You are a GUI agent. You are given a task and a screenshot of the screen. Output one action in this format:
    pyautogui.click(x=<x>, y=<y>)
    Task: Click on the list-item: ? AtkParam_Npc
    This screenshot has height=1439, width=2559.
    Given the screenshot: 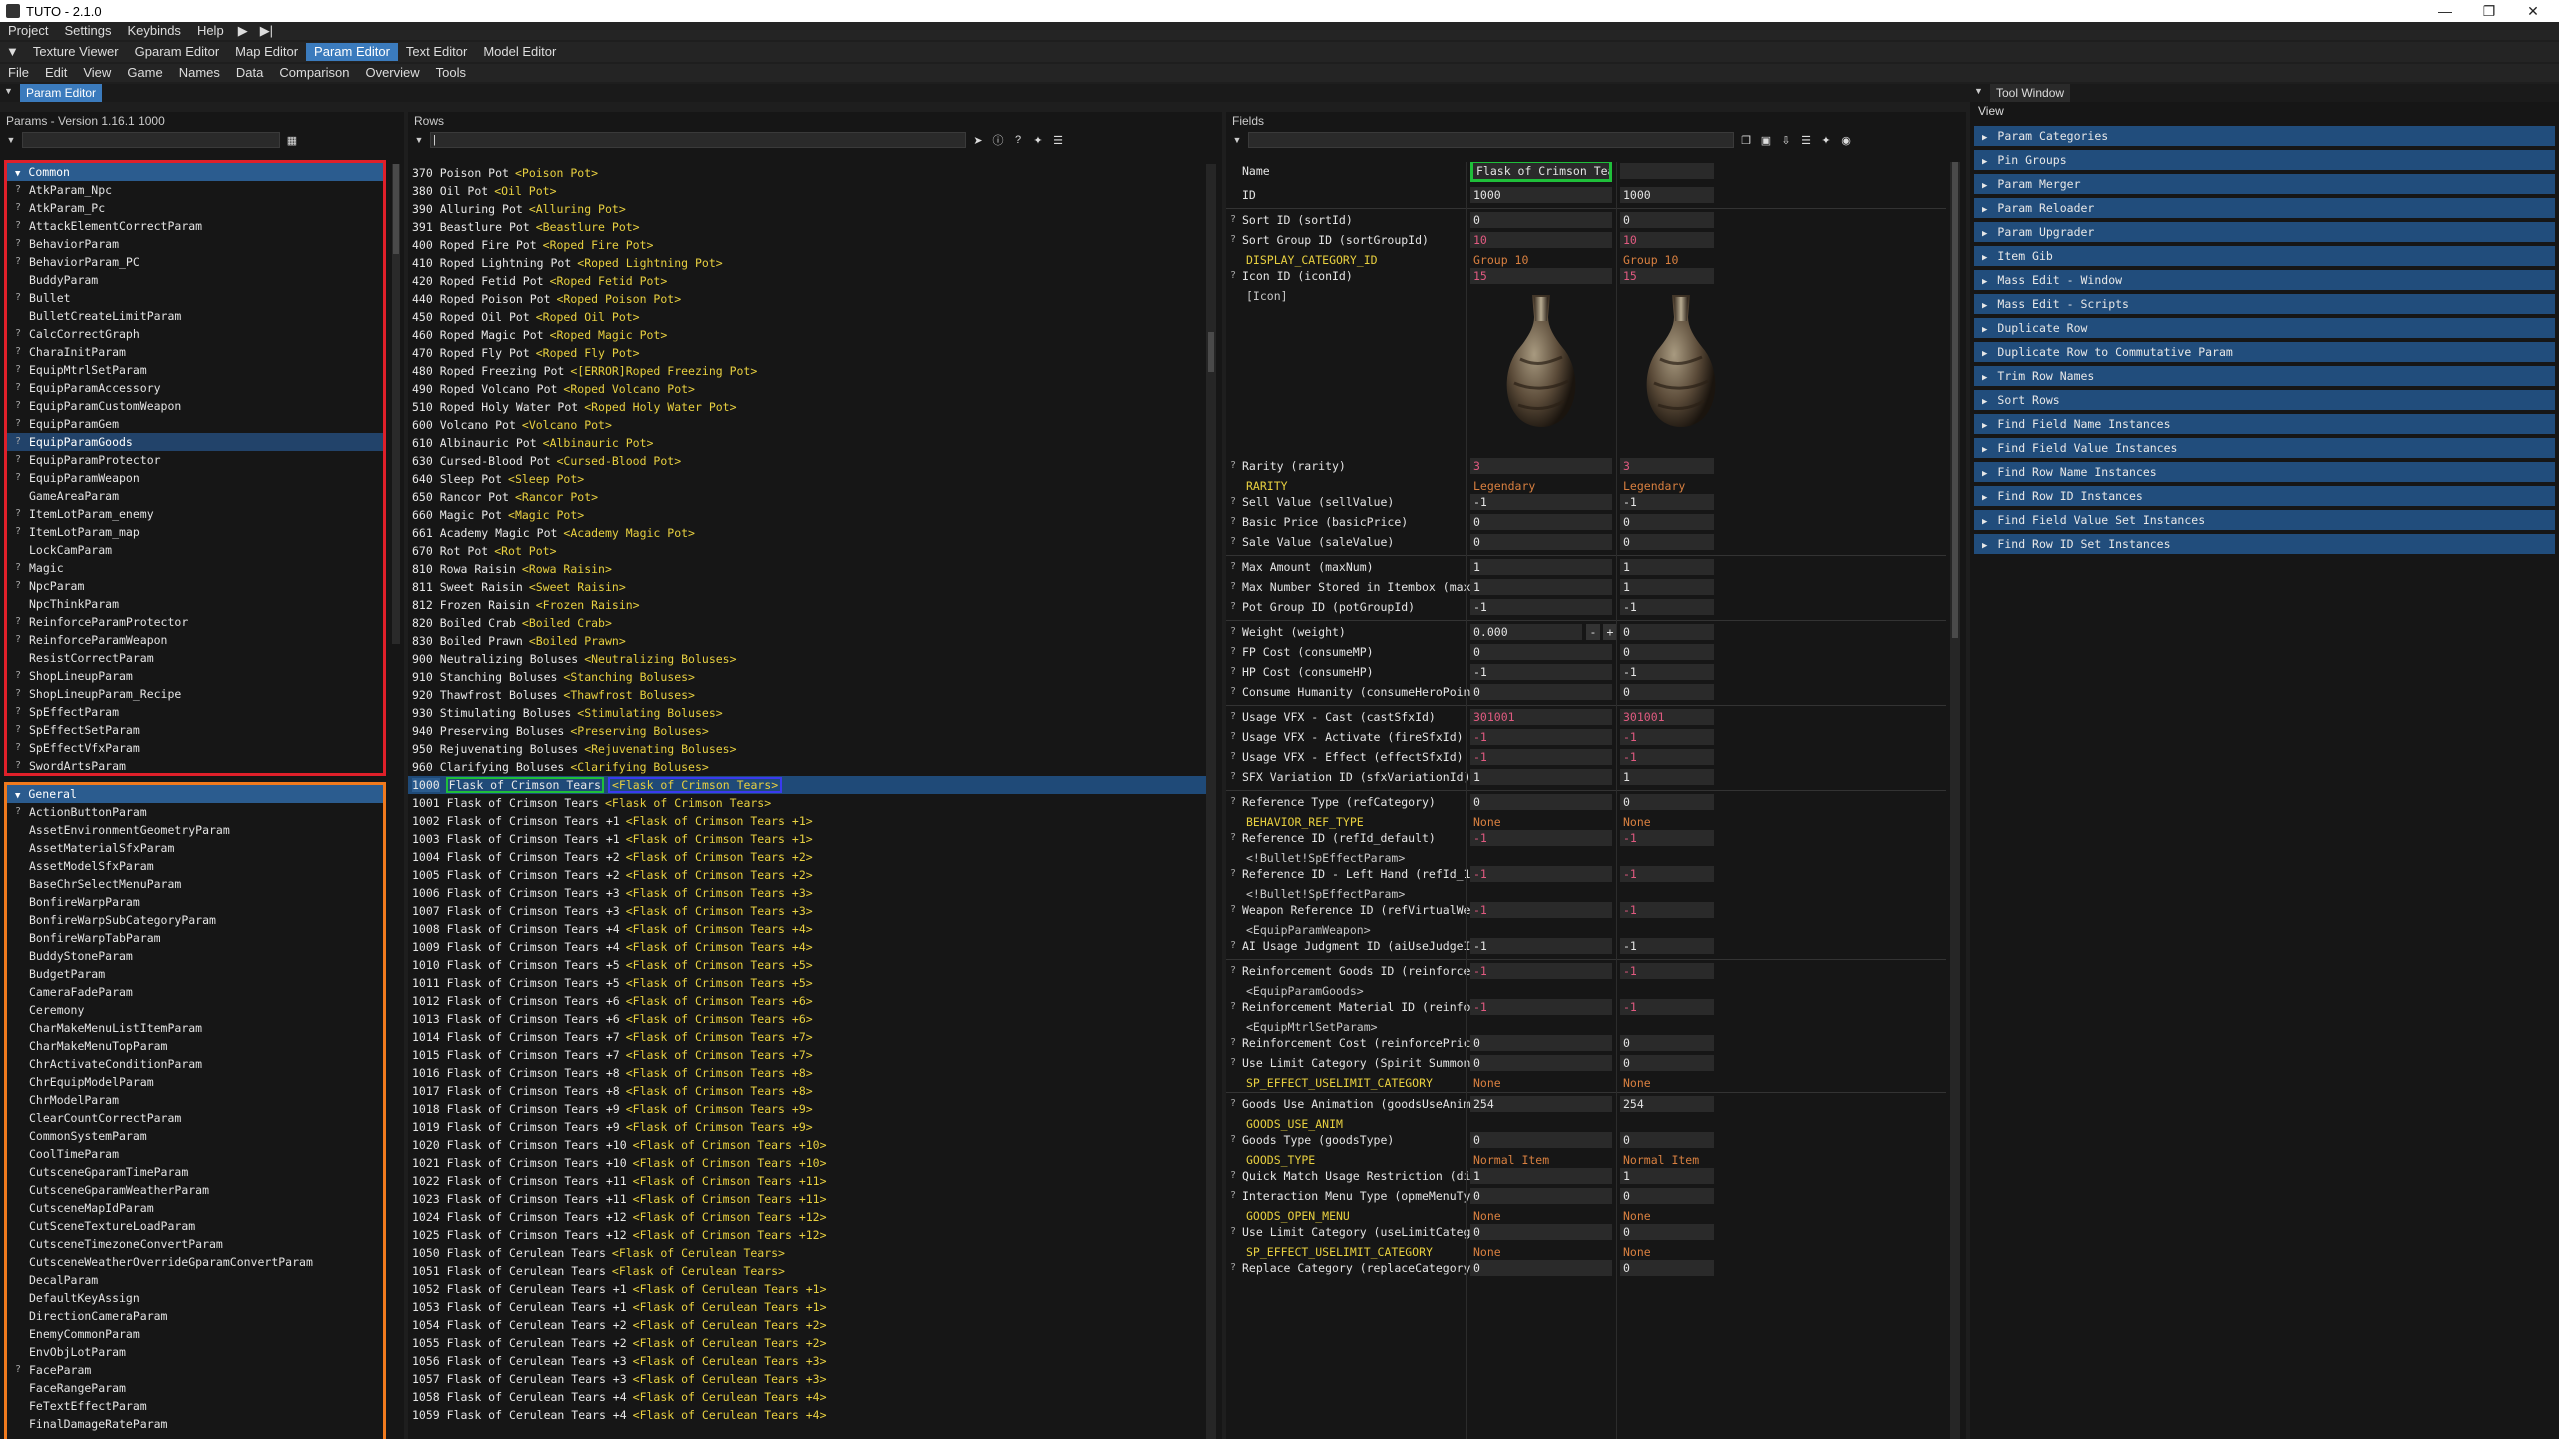 What is the action you would take?
    pyautogui.click(x=195, y=190)
    